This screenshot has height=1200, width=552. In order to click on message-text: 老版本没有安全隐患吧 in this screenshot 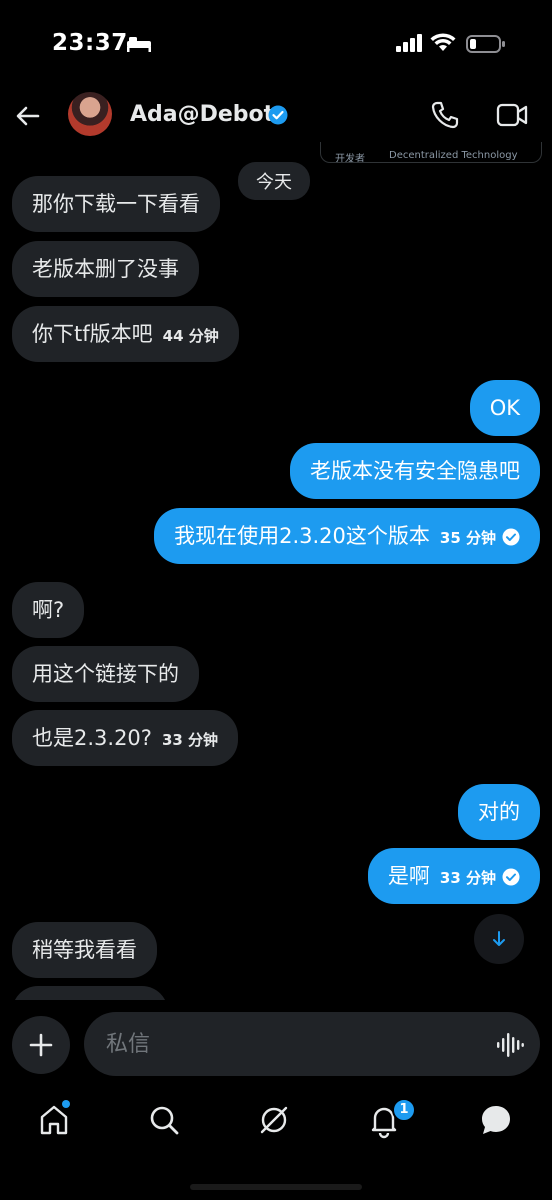, I will do `click(415, 471)`.